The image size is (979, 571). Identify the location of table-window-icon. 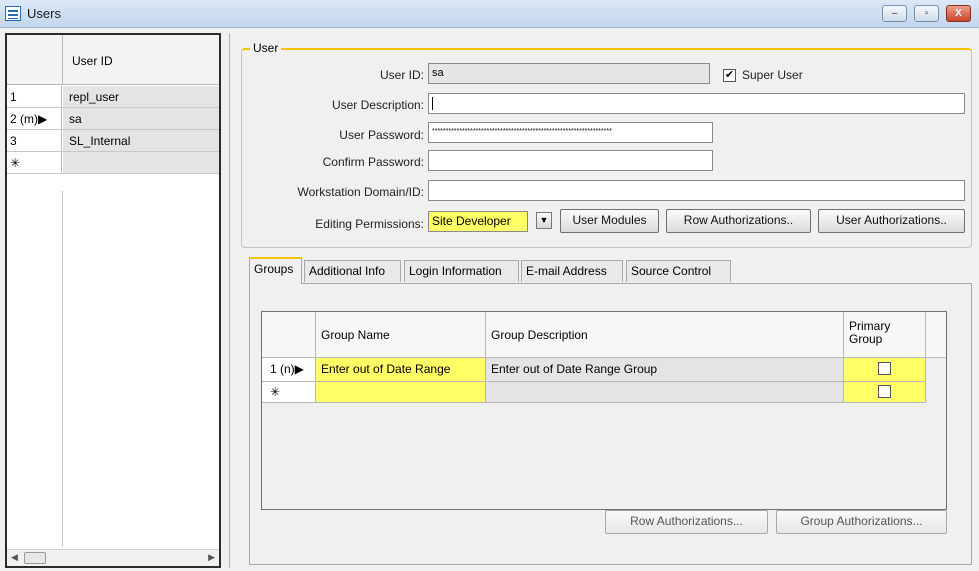
(13, 13).